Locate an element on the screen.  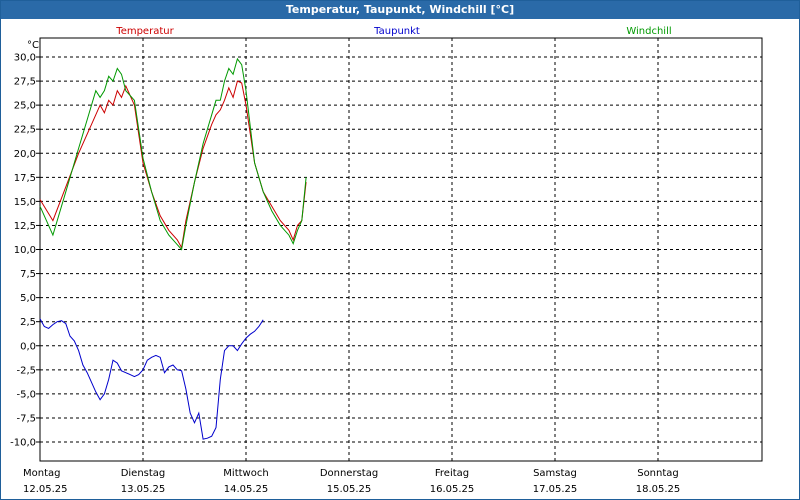
y-tick-label: -2,5 is located at coordinates (26, 370).